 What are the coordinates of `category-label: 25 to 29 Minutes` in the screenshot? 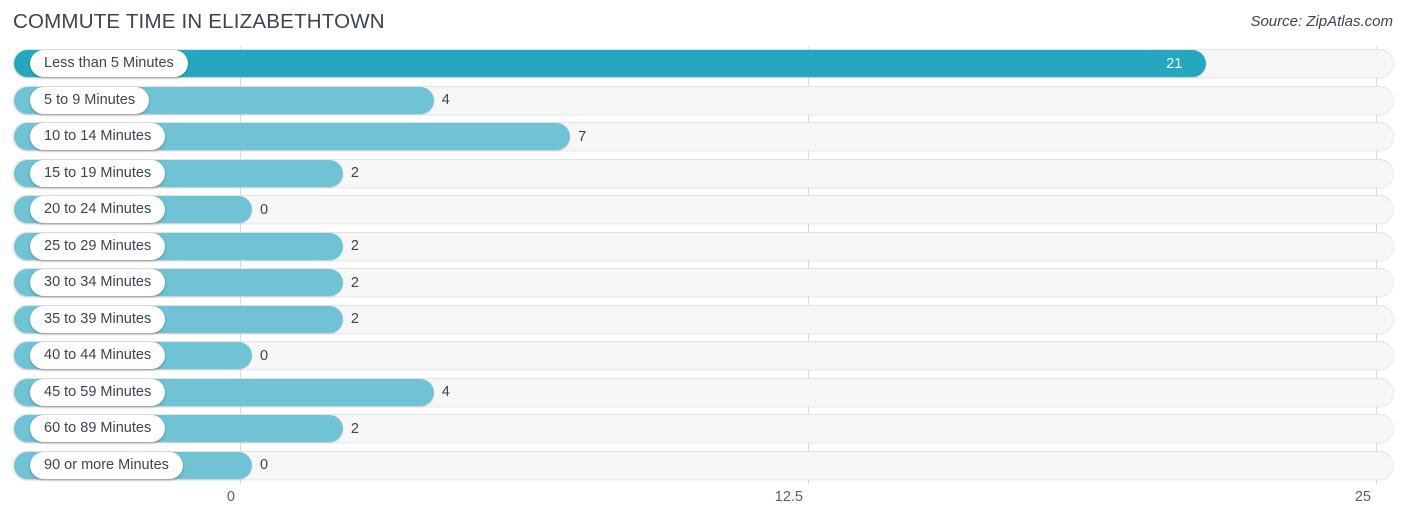 It's located at (98, 245).